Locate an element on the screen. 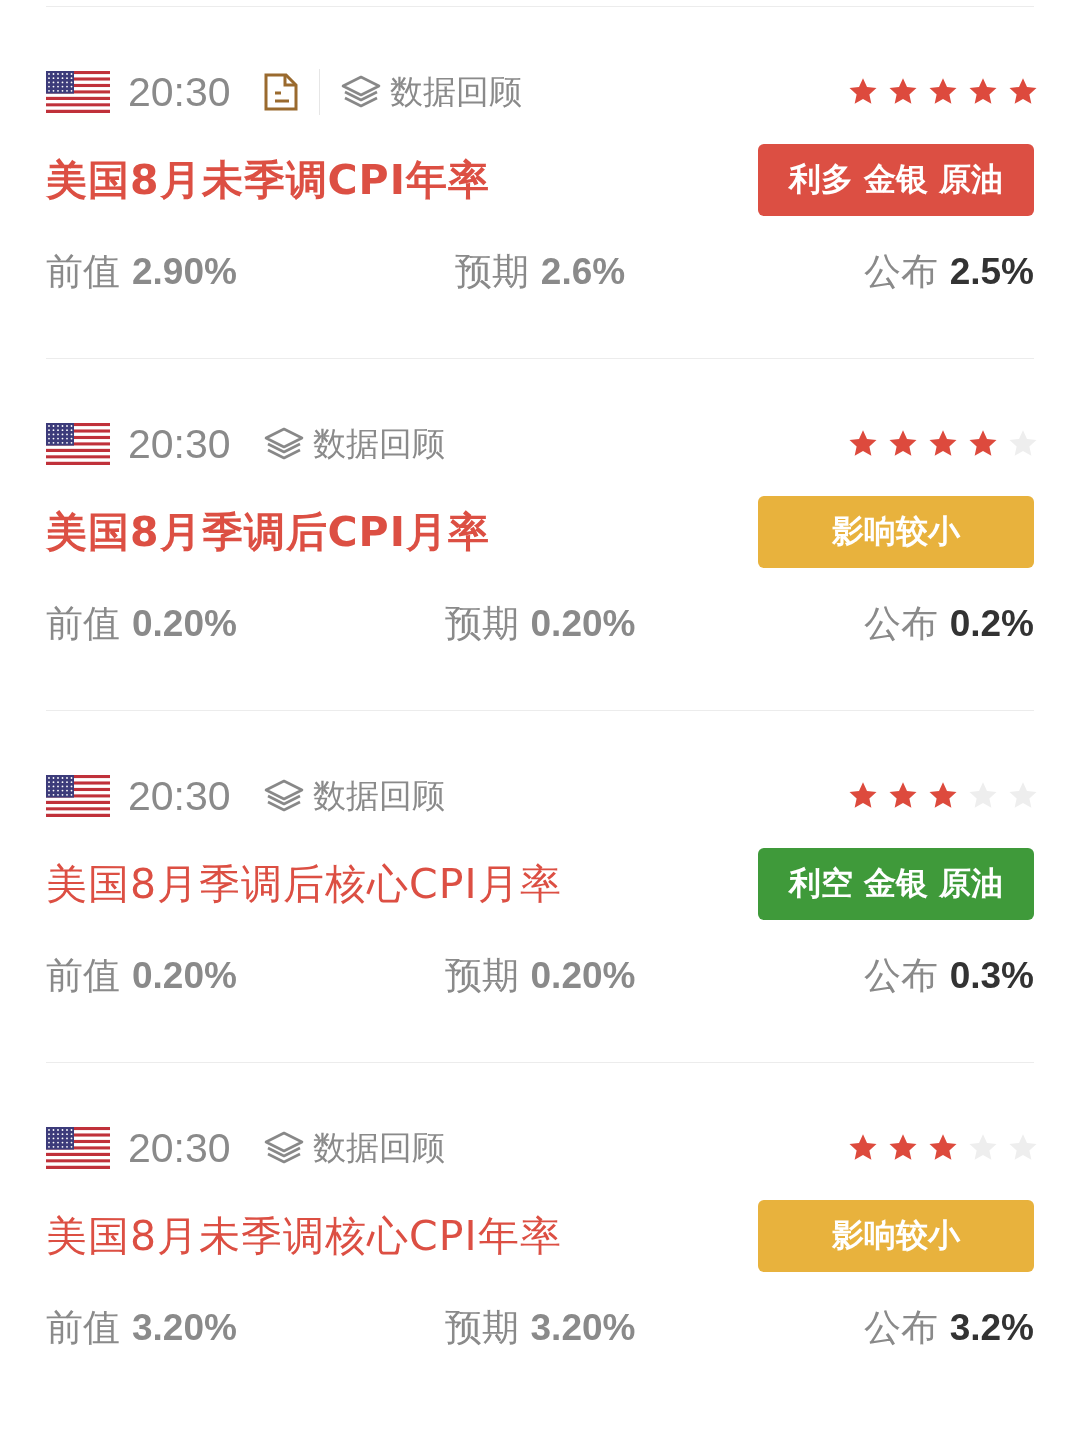  actual-value: 3.2% is located at coordinates (991, 1328).